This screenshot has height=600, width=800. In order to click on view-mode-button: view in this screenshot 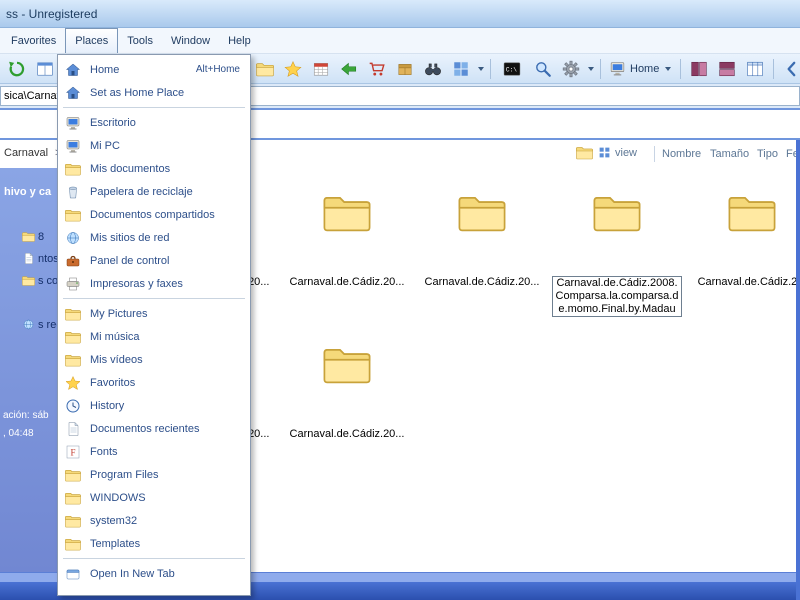, I will do `click(617, 152)`.